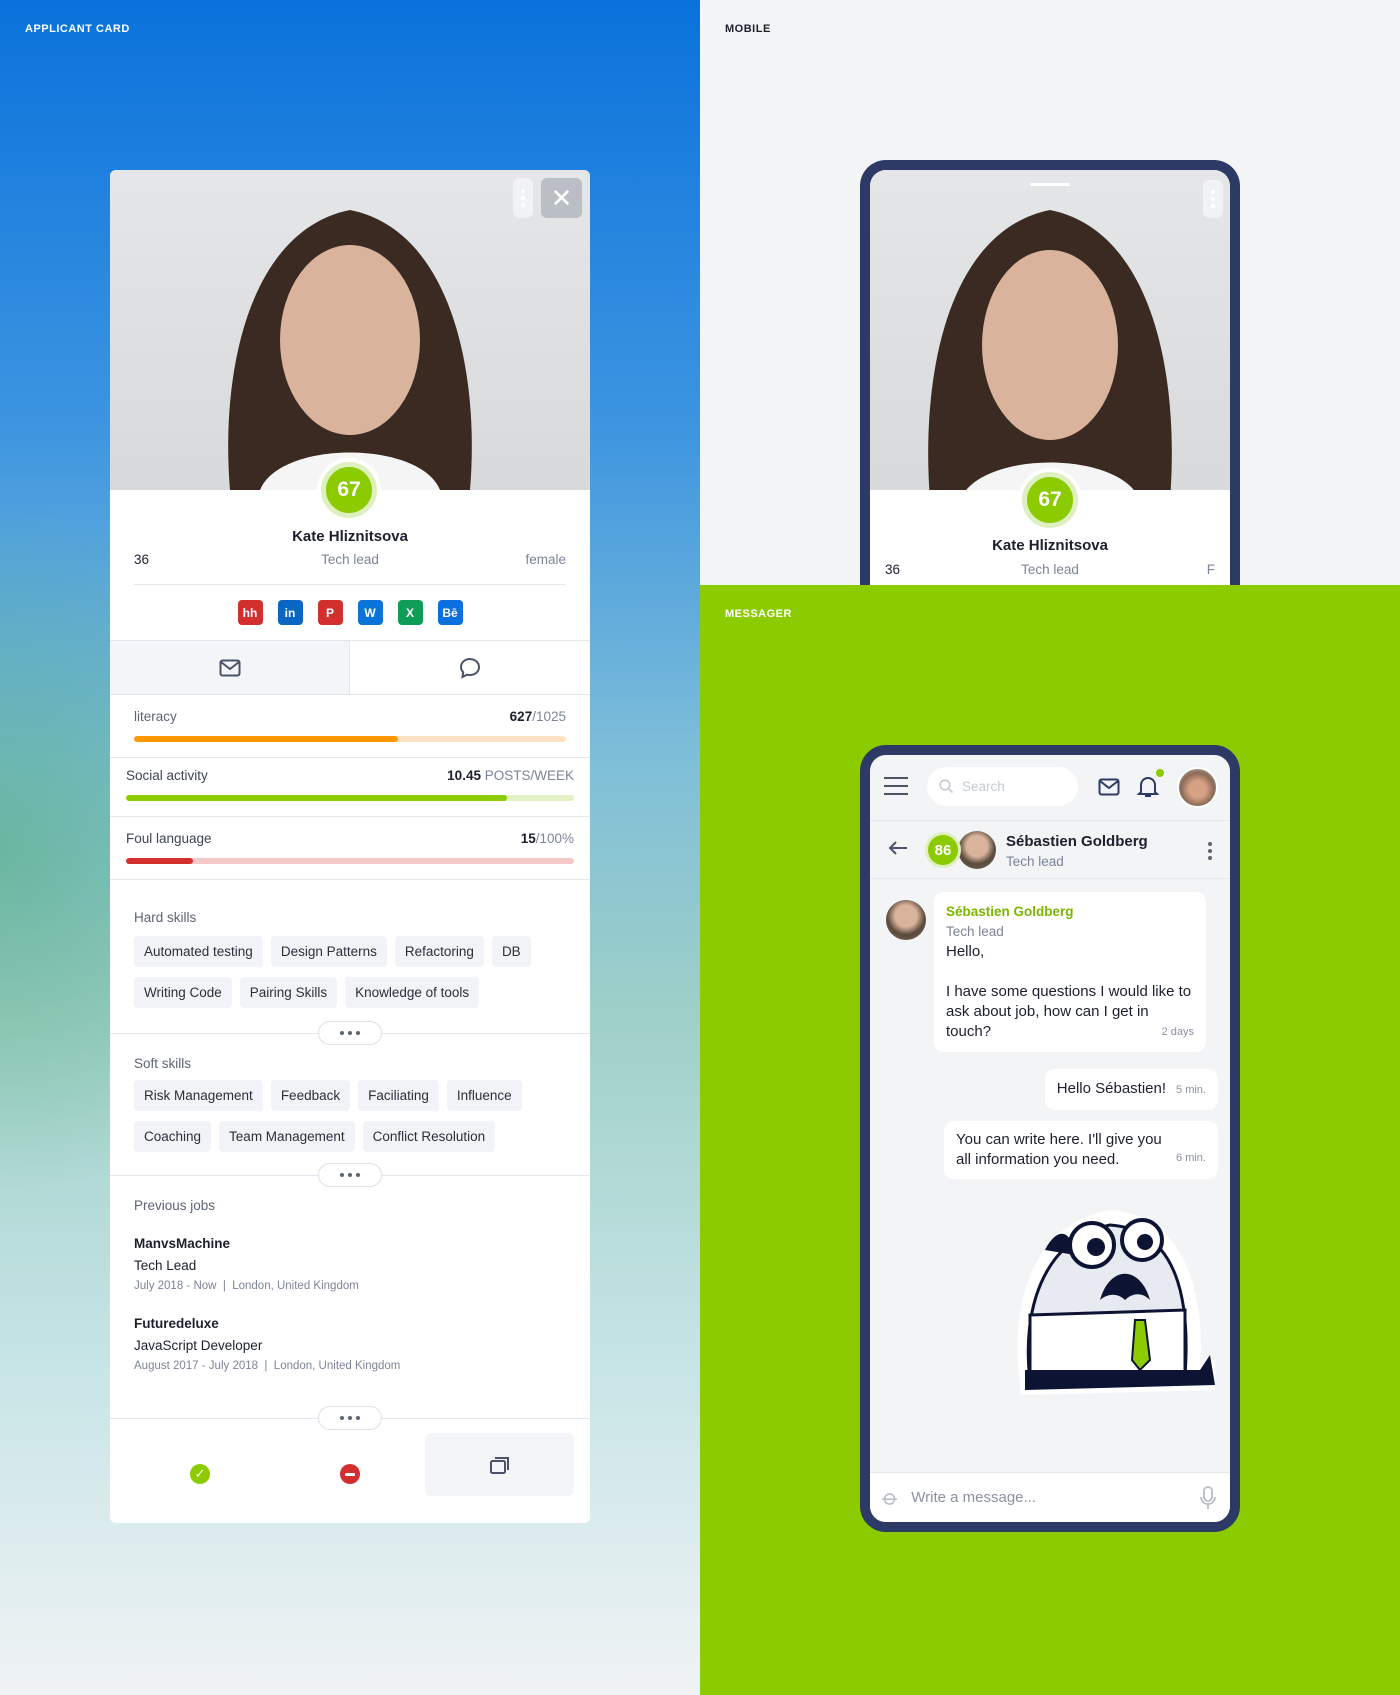  Describe the element at coordinates (175, 1205) in the screenshot. I see `previous-jobs-title: Previous jobs` at that location.